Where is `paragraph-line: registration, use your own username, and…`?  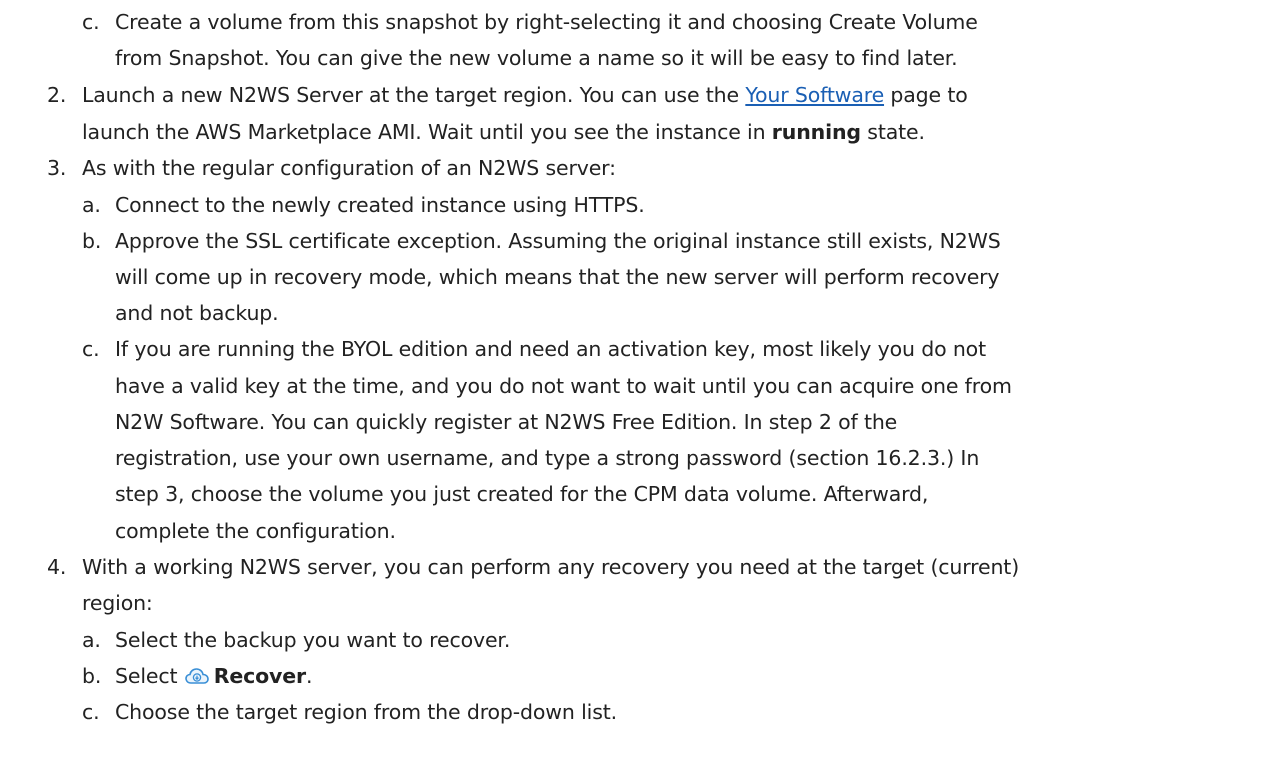
paragraph-line: registration, use your own username, and… is located at coordinates (547, 458).